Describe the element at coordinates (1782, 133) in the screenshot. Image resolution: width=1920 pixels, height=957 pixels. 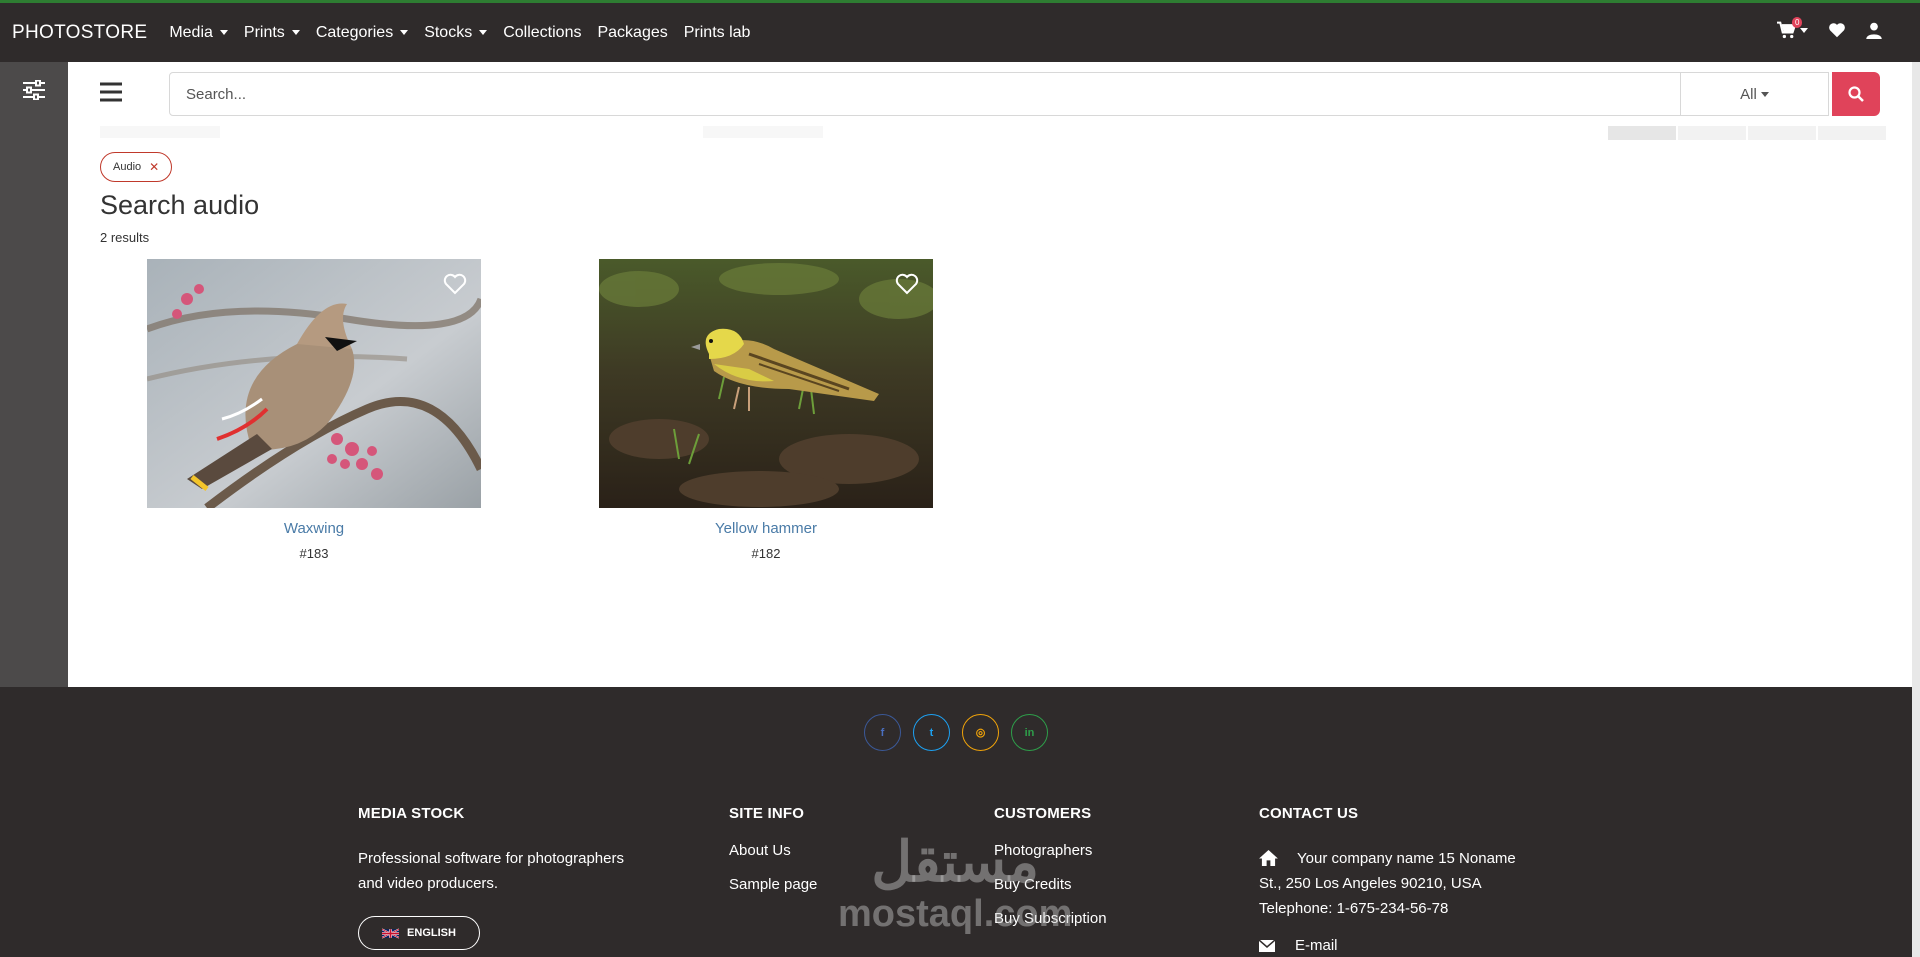
I see `view-list-button` at that location.